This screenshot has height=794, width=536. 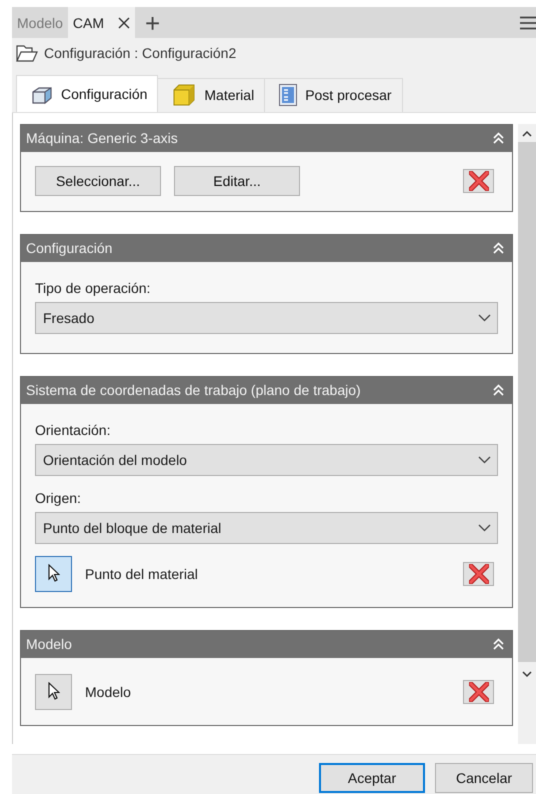 I want to click on folder-icon, so click(x=27, y=53).